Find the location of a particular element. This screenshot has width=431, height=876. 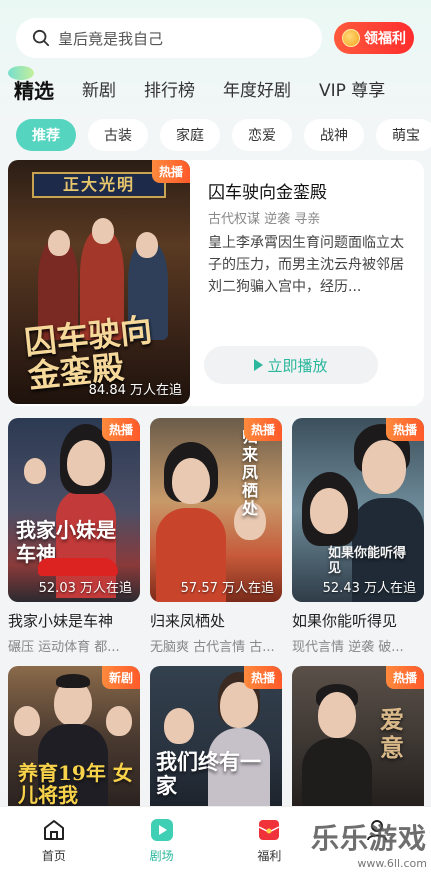

home-icon is located at coordinates (53, 830).